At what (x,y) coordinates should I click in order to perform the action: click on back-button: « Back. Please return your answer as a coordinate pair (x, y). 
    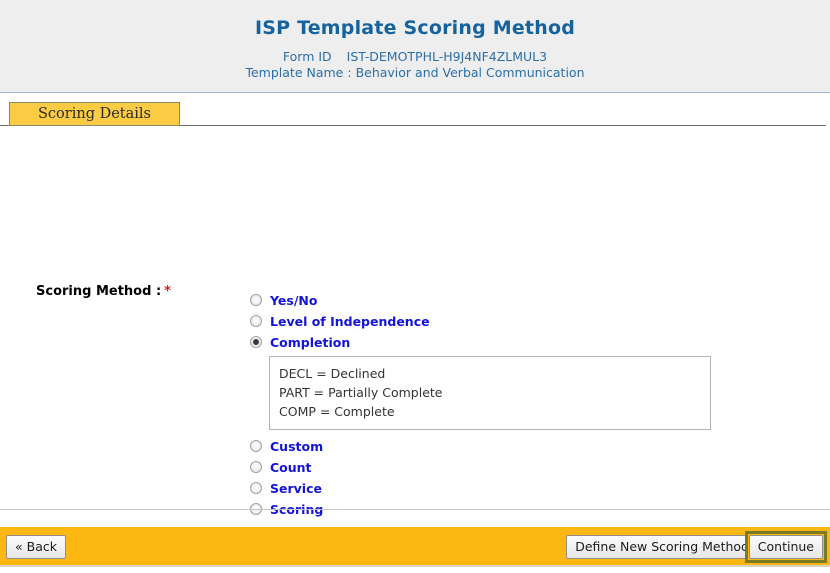
    Looking at the image, I should click on (36, 547).